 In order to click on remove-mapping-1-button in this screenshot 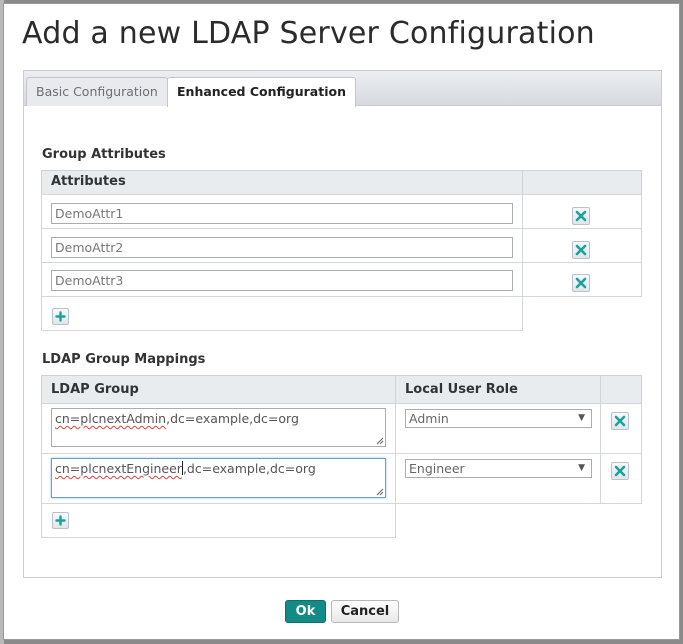, I will do `click(620, 421)`.